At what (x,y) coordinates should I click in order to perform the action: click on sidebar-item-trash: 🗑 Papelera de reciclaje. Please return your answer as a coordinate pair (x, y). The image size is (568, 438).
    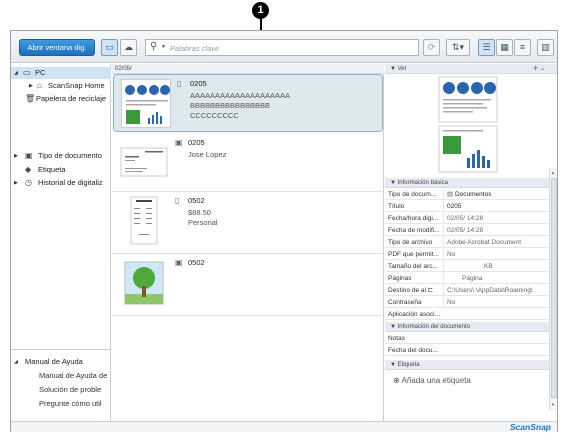
    Looking at the image, I should click on (61, 99).